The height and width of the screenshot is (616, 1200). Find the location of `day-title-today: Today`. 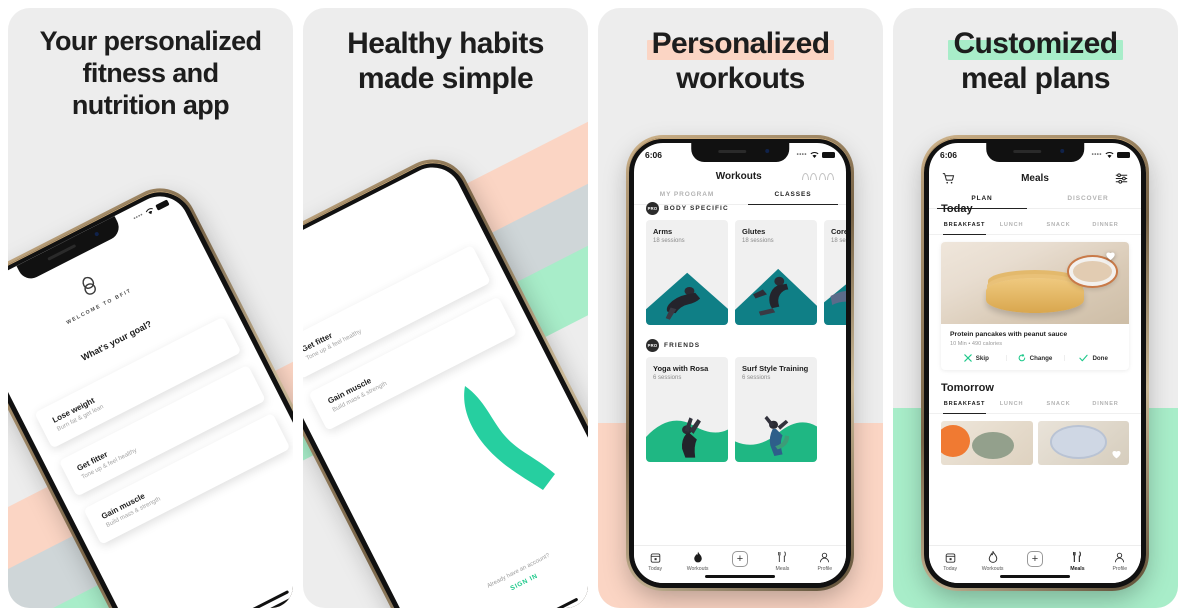

day-title-today: Today is located at coordinates (957, 209).